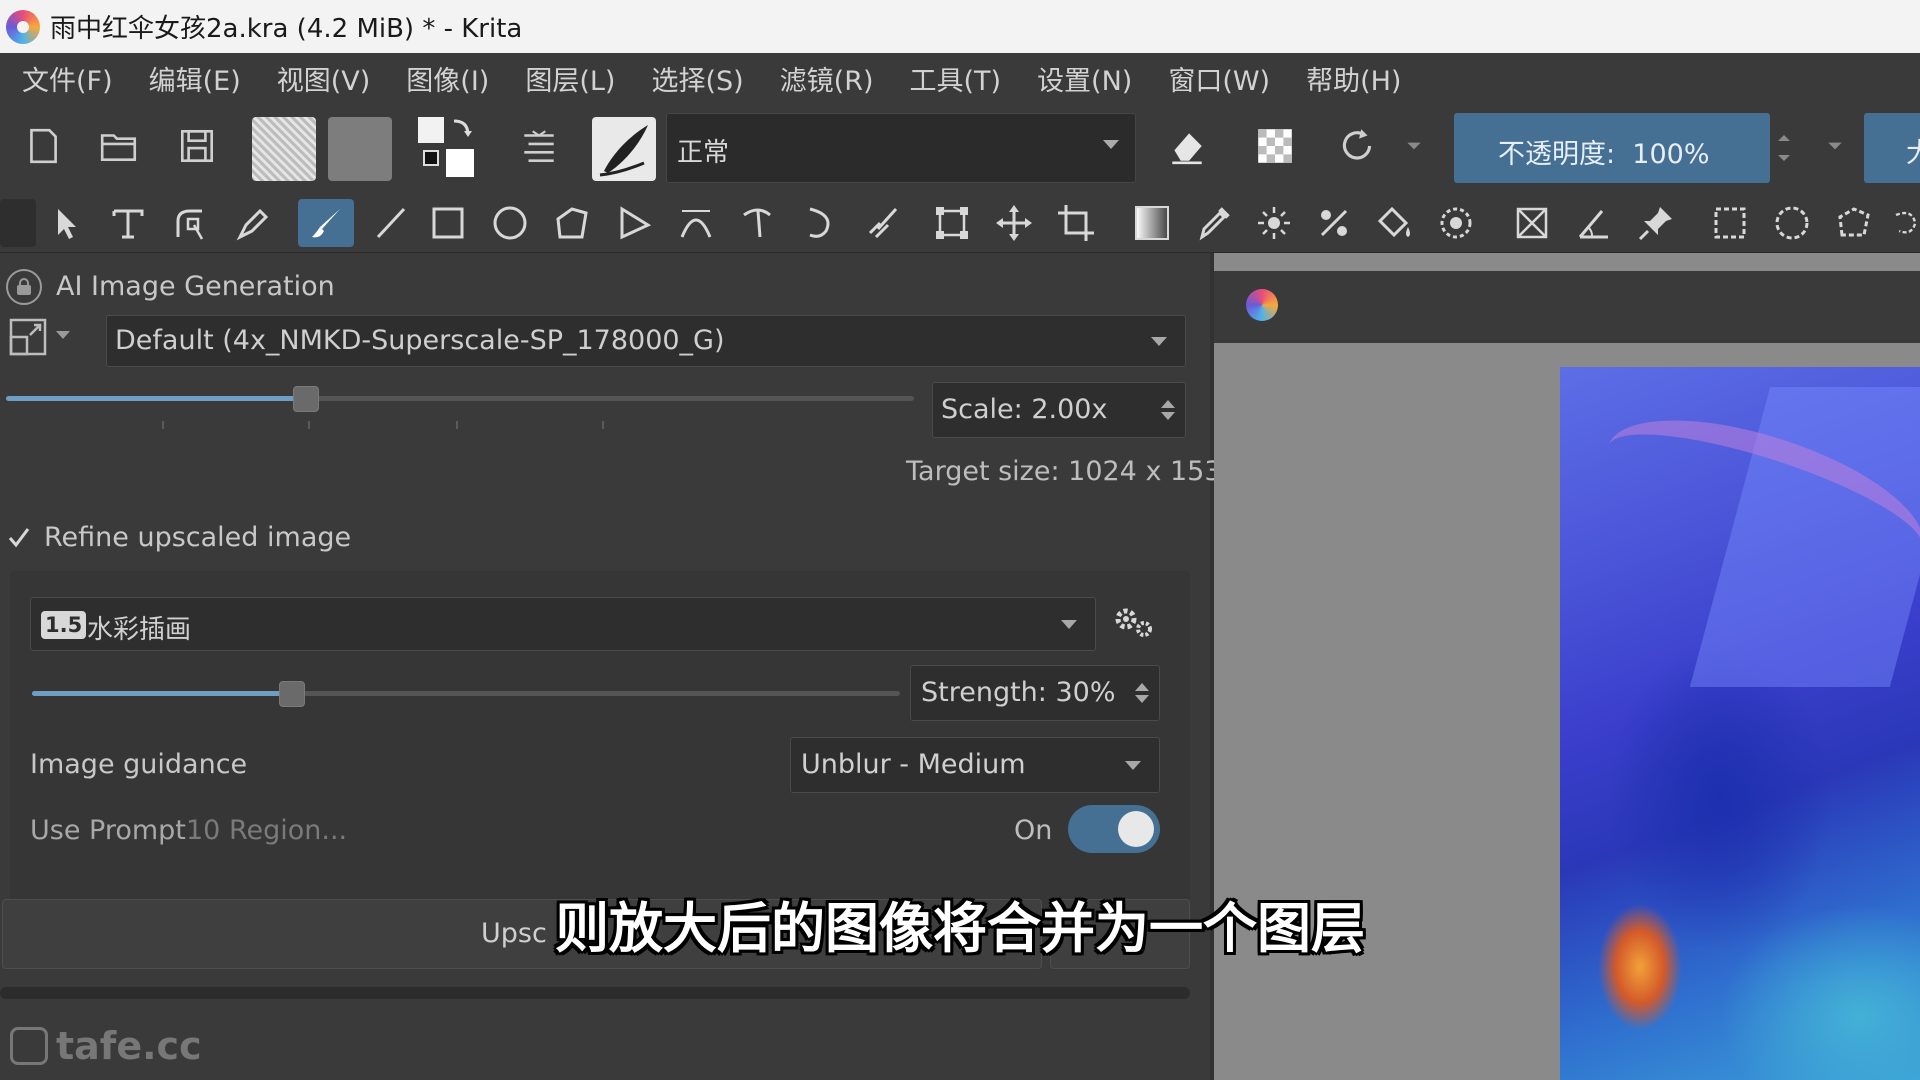 The width and height of the screenshot is (1920, 1080). I want to click on style-select: 1.5 水彩插画, so click(563, 624).